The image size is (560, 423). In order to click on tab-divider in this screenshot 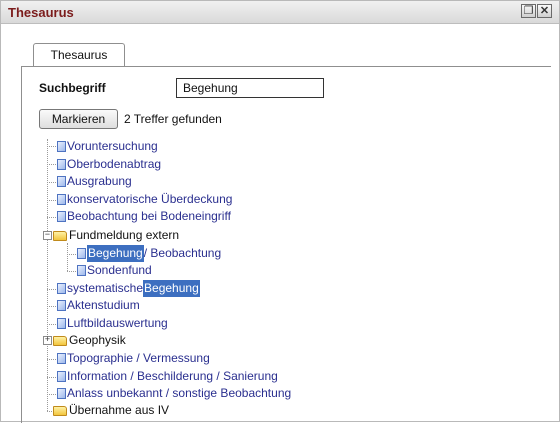, I will do `click(286, 66)`.